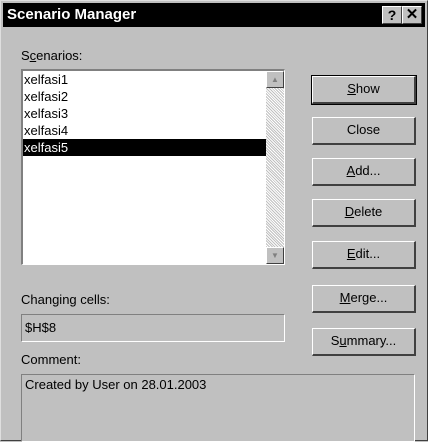  I want to click on scroll-up-arrow-icon: ▲, so click(275, 79).